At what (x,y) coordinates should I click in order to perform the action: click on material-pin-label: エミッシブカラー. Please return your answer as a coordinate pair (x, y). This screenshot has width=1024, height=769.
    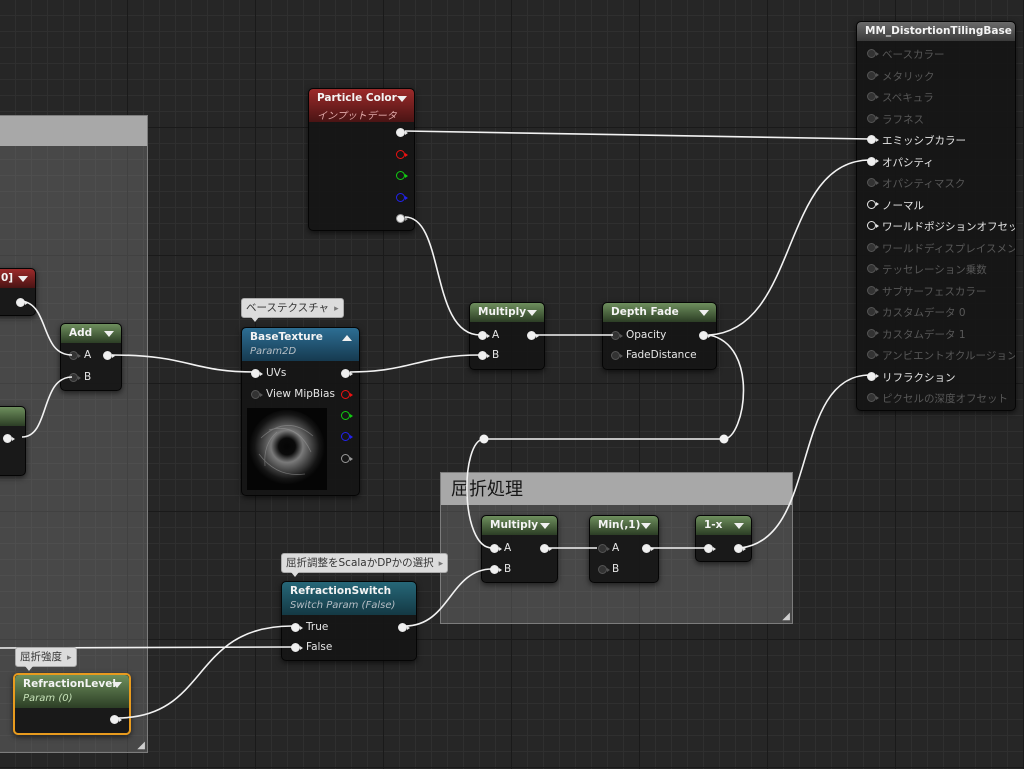
    Looking at the image, I should click on (924, 141).